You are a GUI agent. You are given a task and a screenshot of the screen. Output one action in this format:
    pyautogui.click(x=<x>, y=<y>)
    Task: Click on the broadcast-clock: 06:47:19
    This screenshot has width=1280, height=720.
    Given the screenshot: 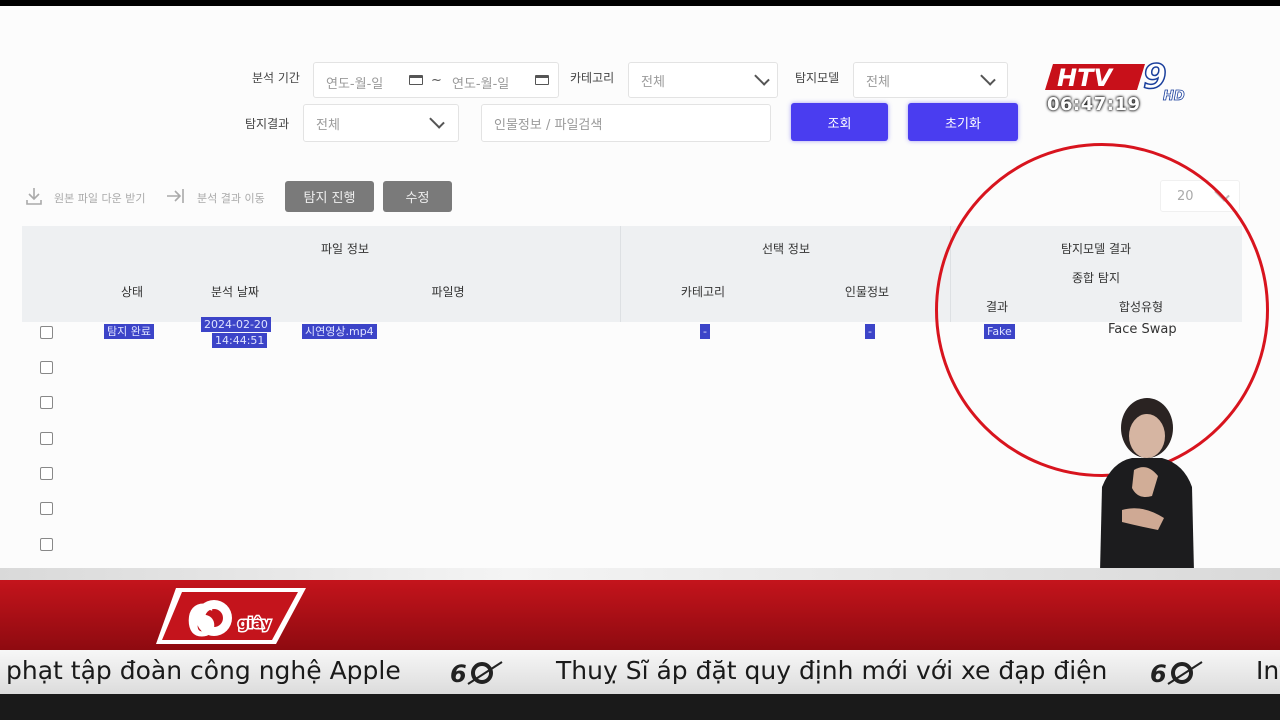 What is the action you would take?
    pyautogui.click(x=1094, y=104)
    